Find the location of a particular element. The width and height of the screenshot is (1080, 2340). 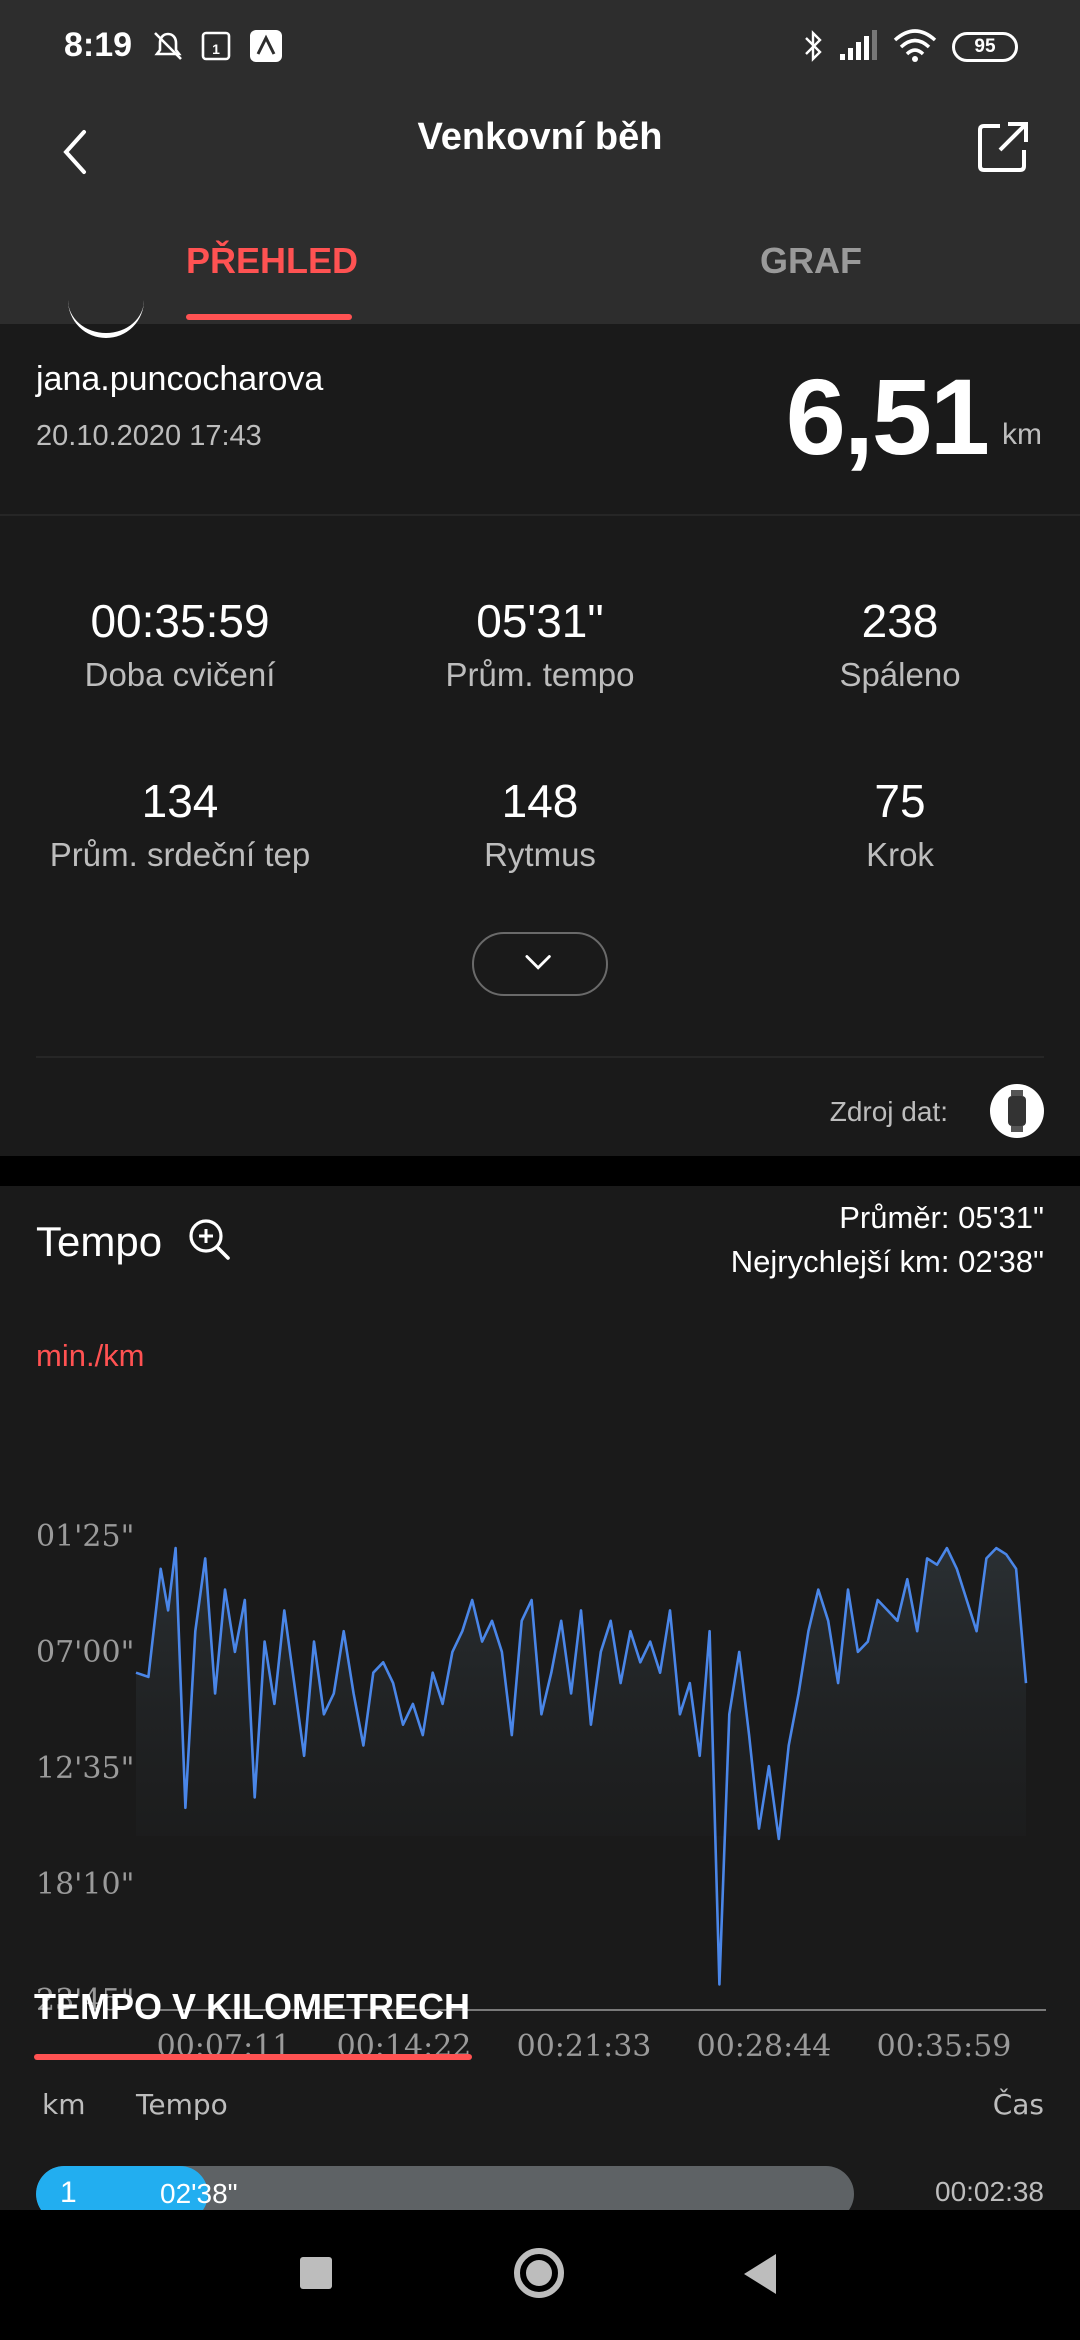

stat-label: Rytmus is located at coordinates (540, 854).